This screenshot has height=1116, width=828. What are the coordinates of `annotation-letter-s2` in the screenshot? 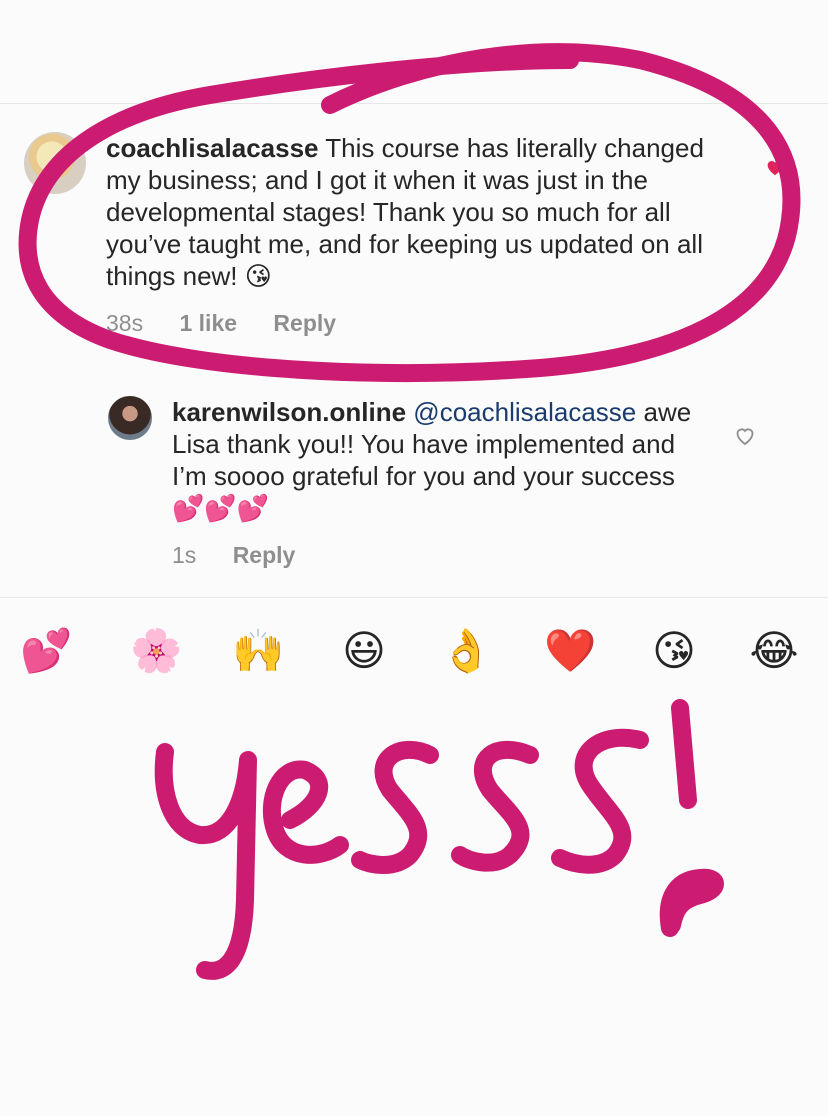 It's located at (495, 806).